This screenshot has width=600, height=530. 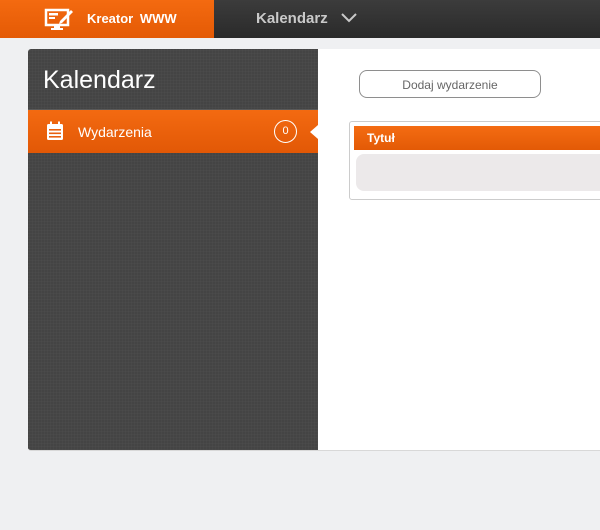 I want to click on count-badge: 0, so click(x=285, y=131).